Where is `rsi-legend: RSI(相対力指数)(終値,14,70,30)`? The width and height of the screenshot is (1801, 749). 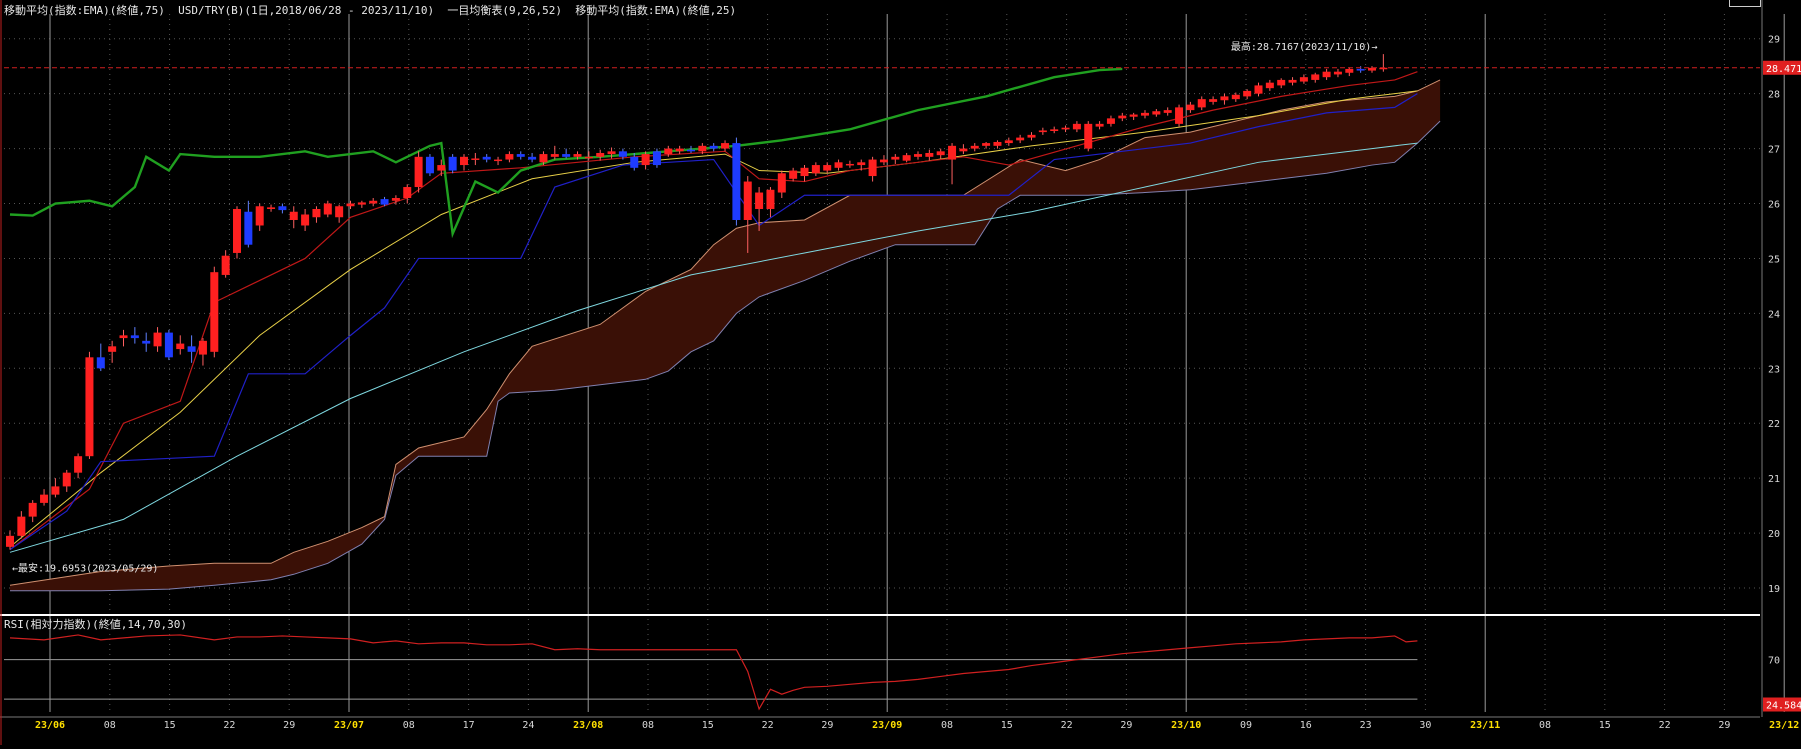 rsi-legend: RSI(相対力指数)(終値,14,70,30) is located at coordinates (95, 624).